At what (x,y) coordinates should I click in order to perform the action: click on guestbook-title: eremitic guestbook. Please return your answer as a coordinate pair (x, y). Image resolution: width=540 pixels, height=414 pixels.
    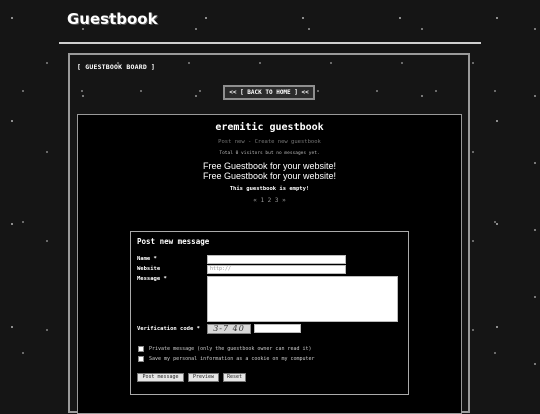
    Looking at the image, I should click on (269, 127).